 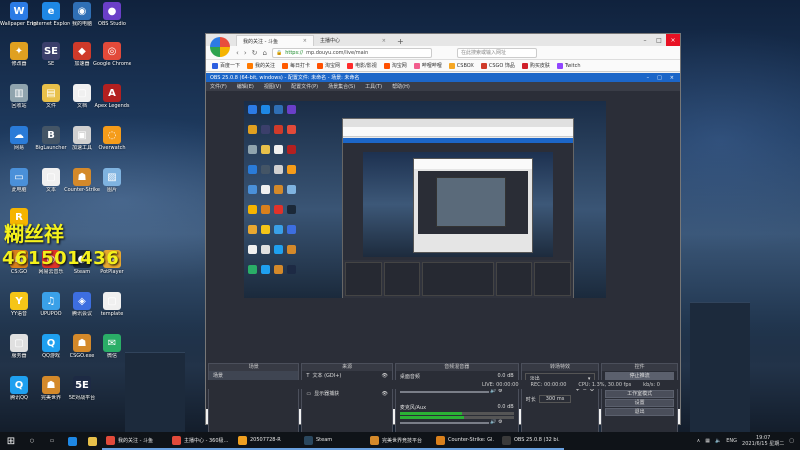 I want to click on taskbar-app-button: Steam, so click(x=333, y=441).